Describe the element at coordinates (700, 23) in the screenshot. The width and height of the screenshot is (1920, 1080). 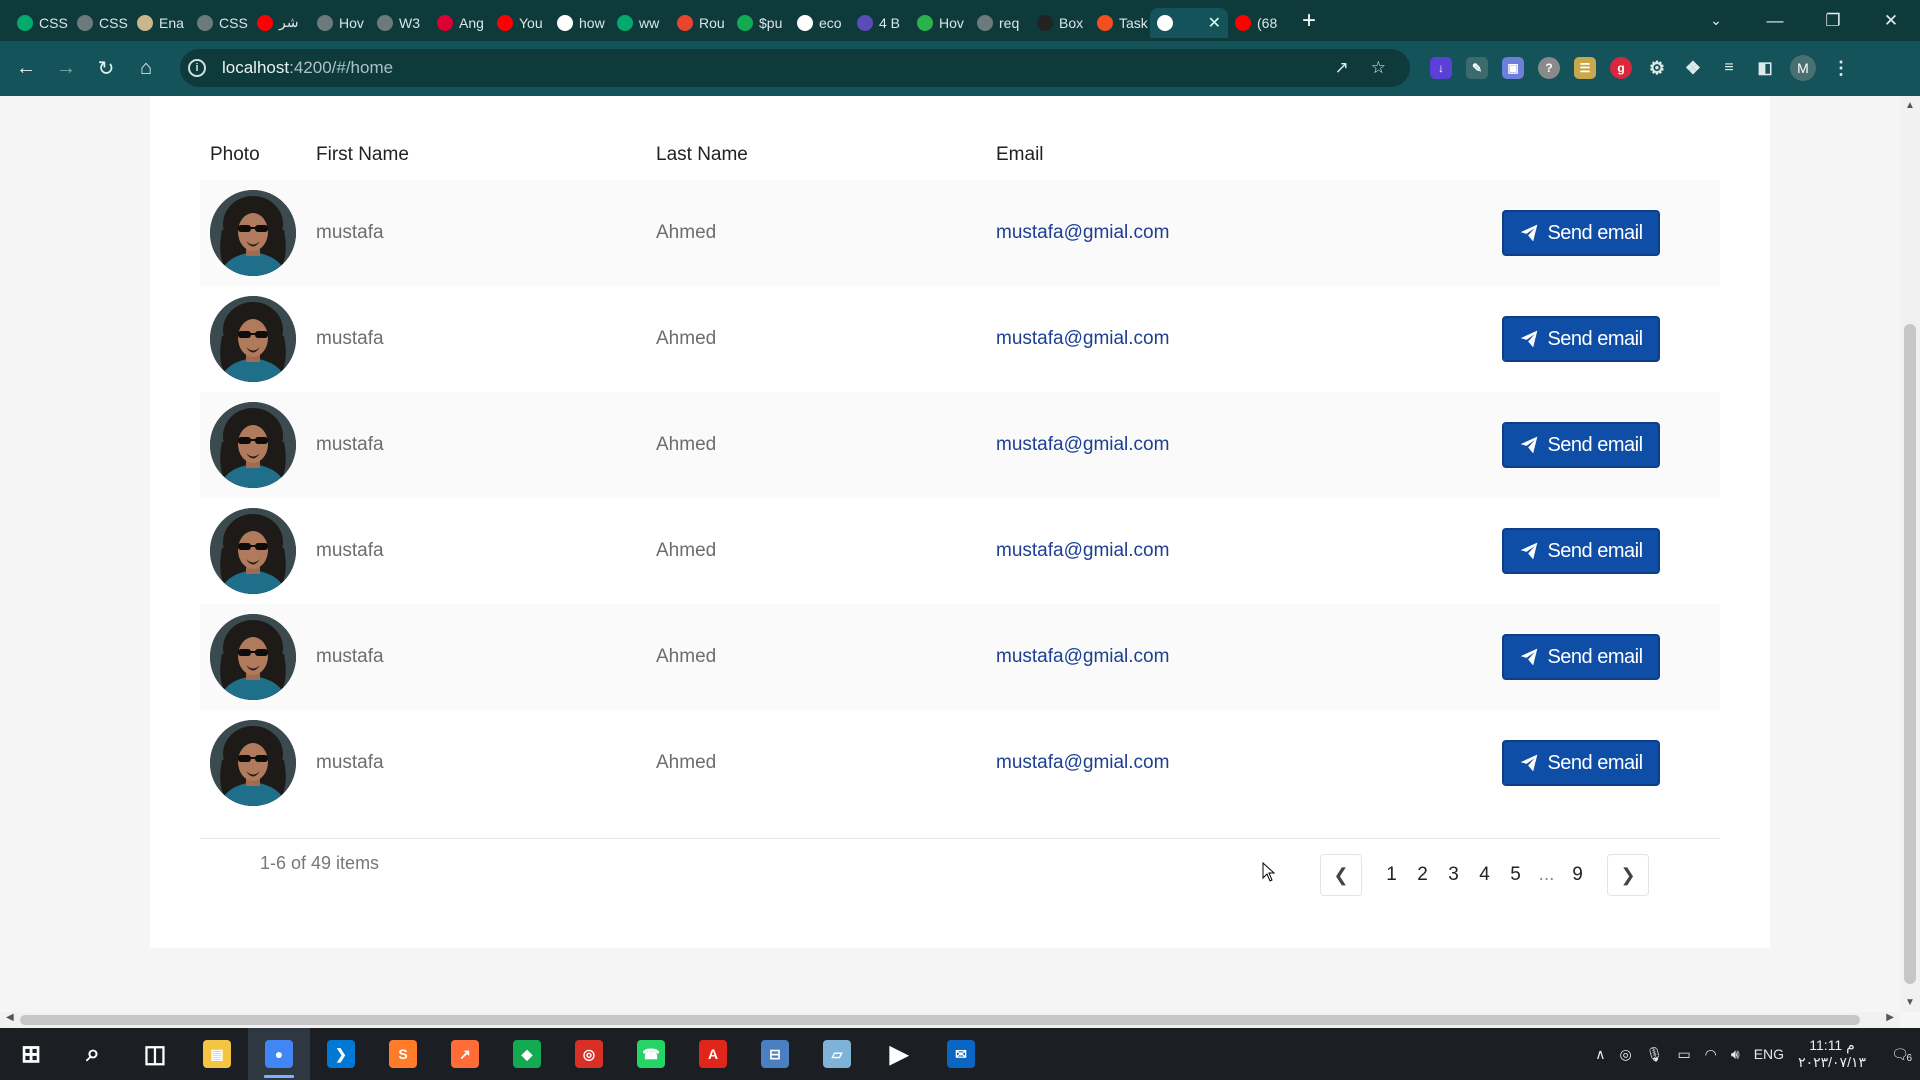
I see `browser-tab: Rou` at that location.